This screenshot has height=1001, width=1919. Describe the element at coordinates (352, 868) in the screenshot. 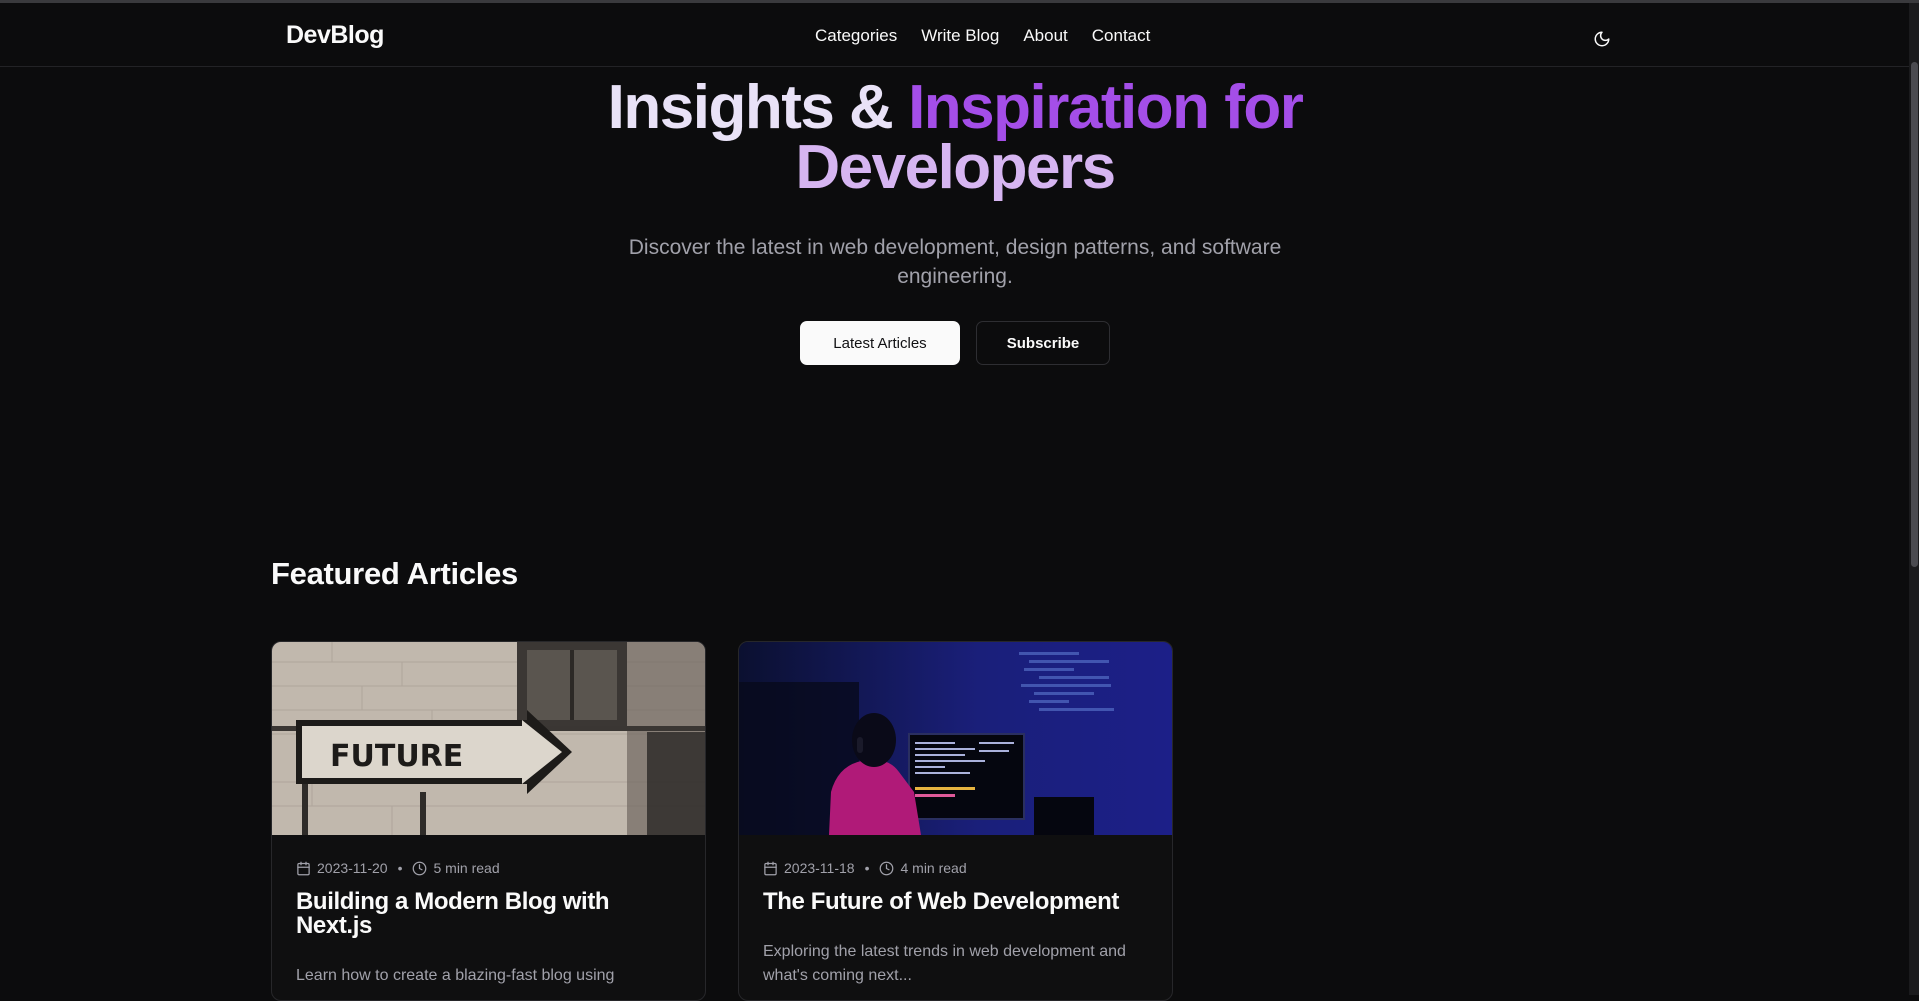

I see `article-date: 2023-11-20` at that location.